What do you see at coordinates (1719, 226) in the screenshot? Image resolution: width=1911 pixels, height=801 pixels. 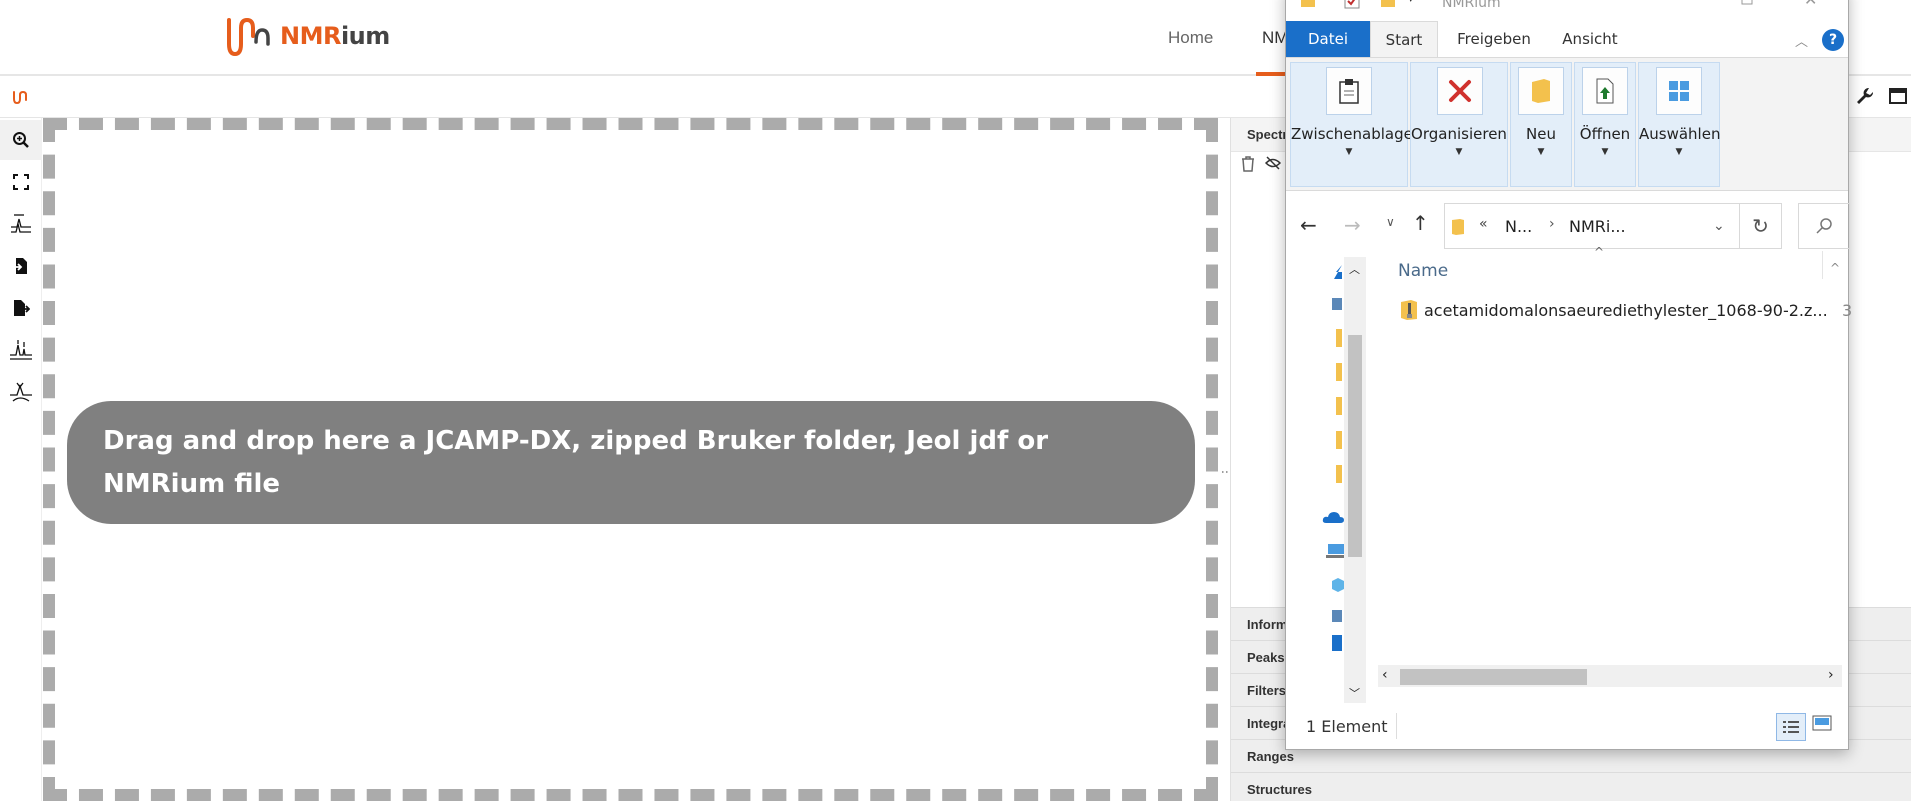 I see `chevron-down-icon: ⌄` at bounding box center [1719, 226].